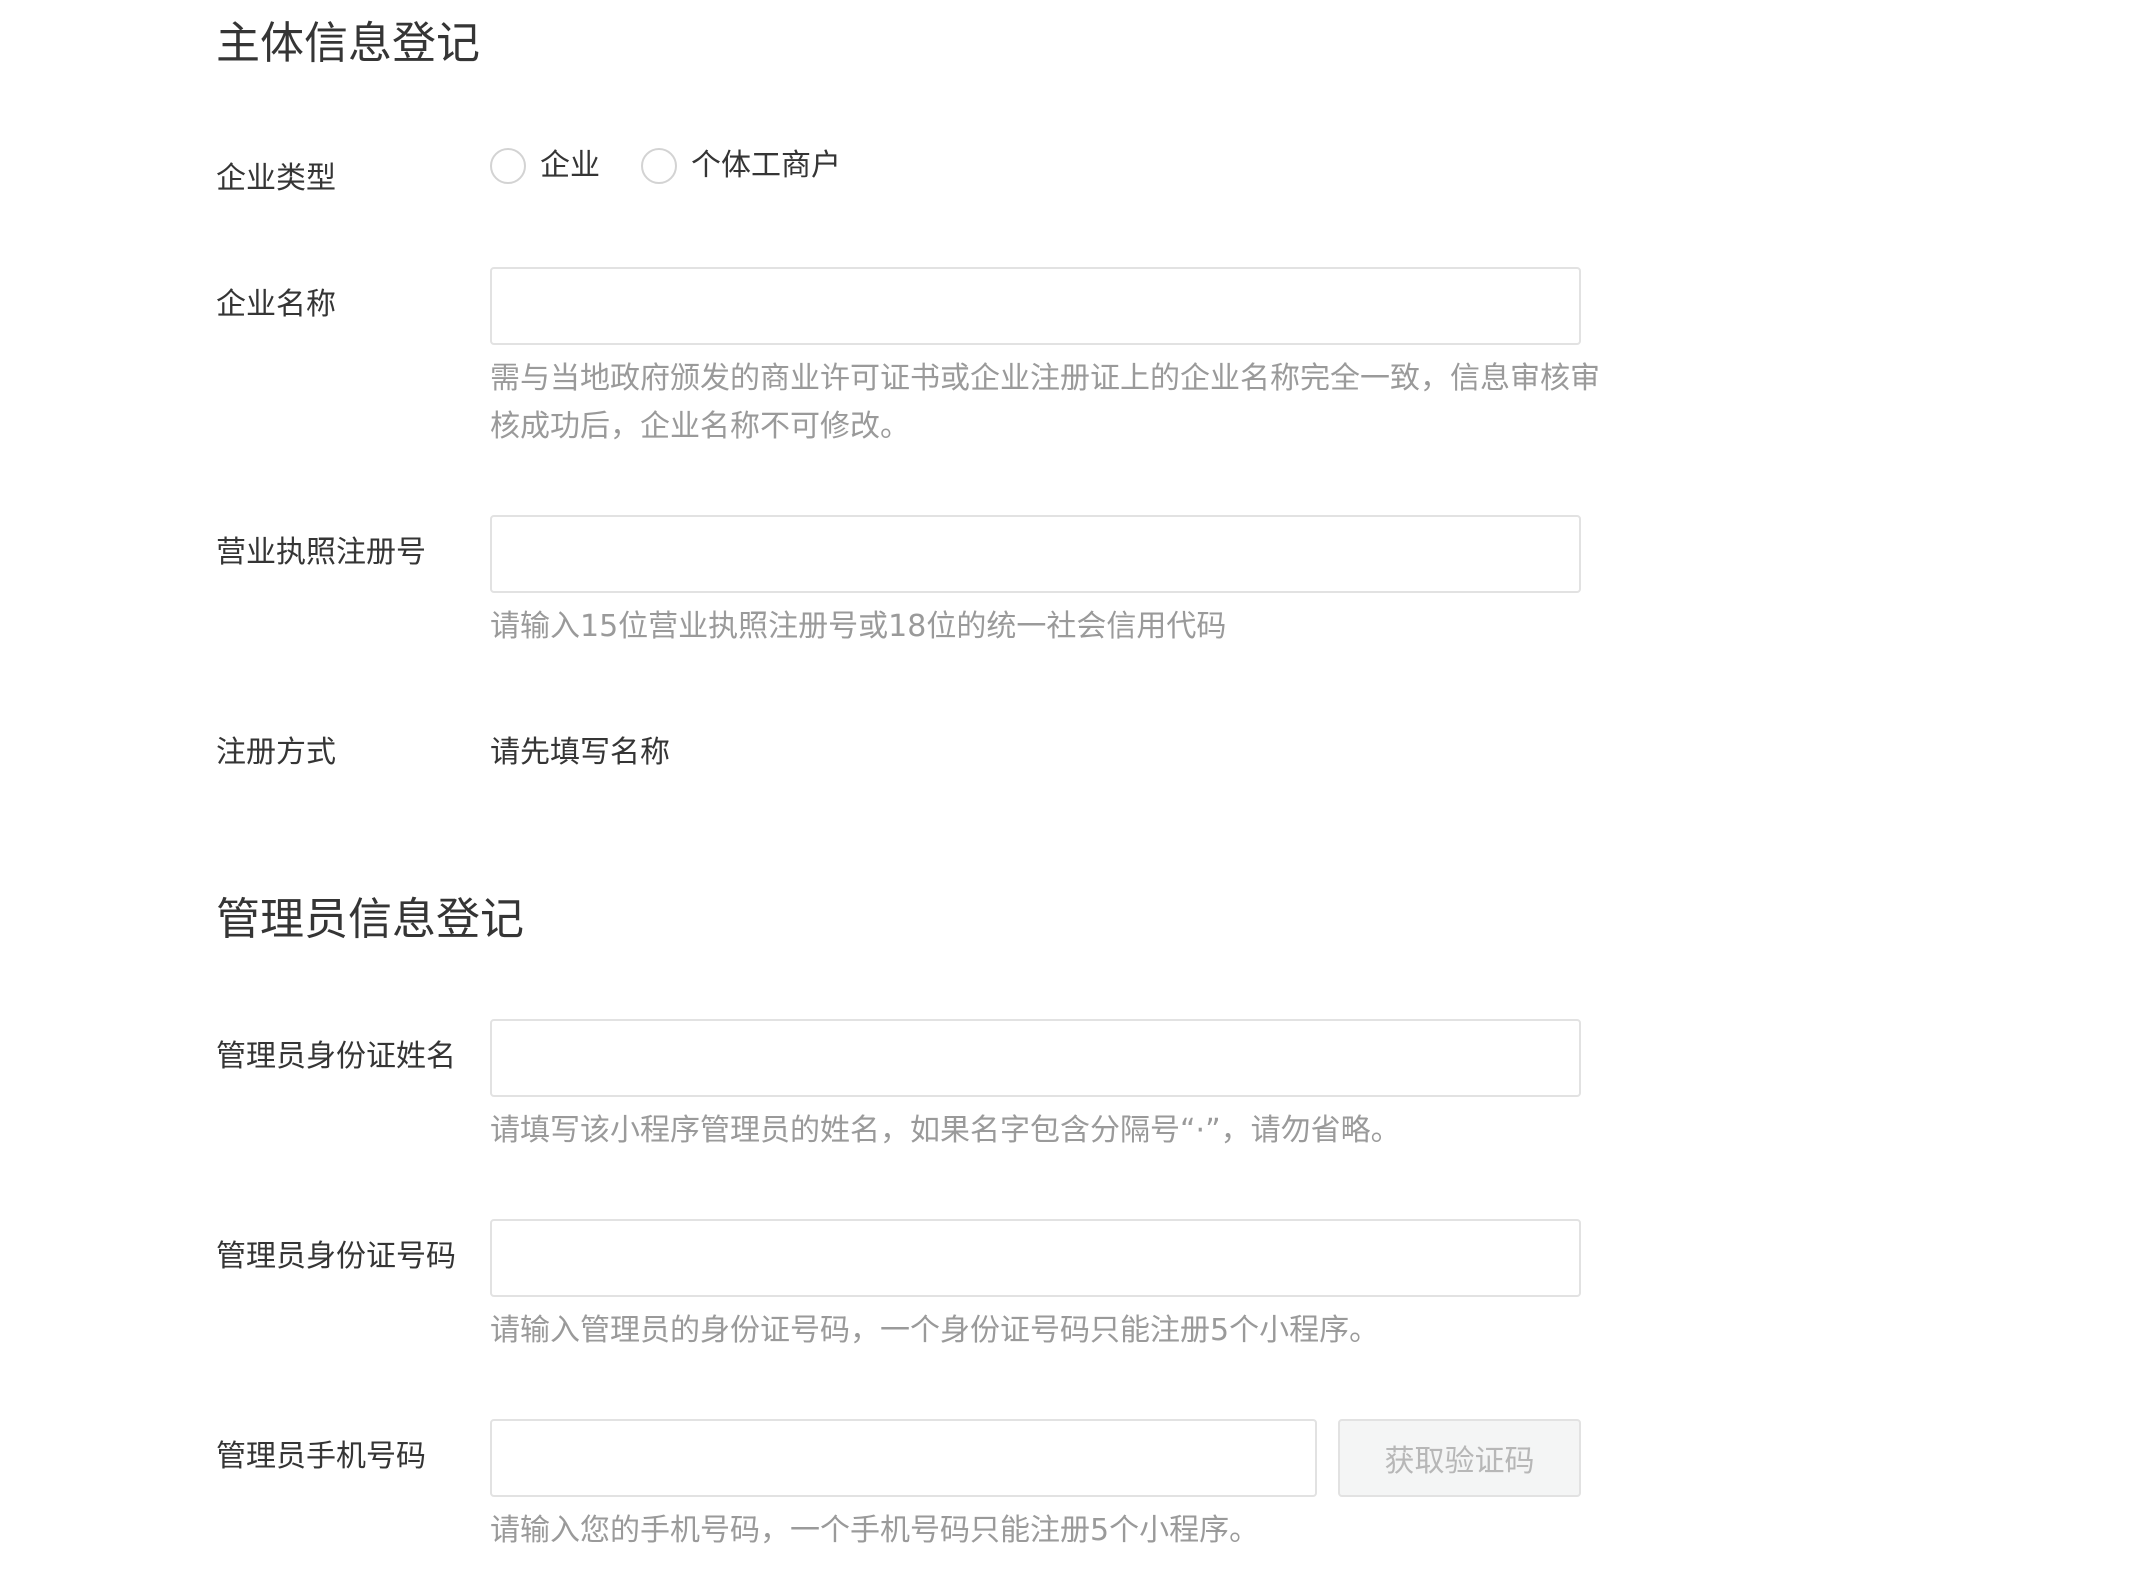 This screenshot has height=1574, width=2149. I want to click on registration-method-label: 注册方式, so click(276, 752).